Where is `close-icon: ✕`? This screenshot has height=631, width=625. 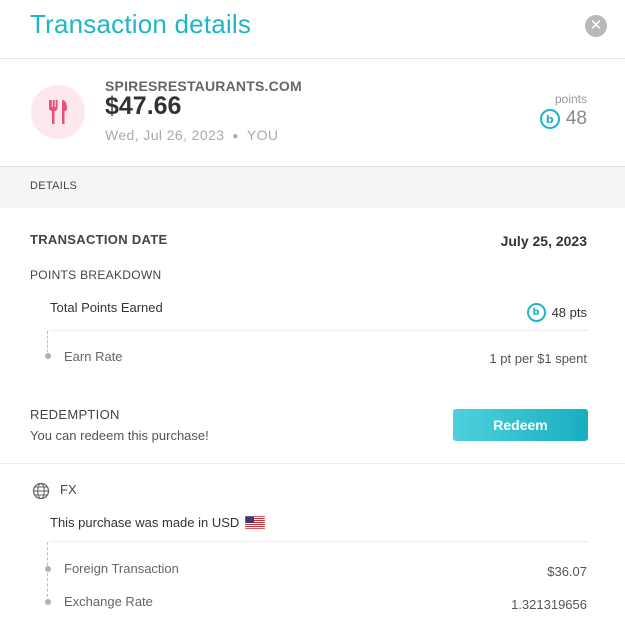
close-icon: ✕ is located at coordinates (596, 25).